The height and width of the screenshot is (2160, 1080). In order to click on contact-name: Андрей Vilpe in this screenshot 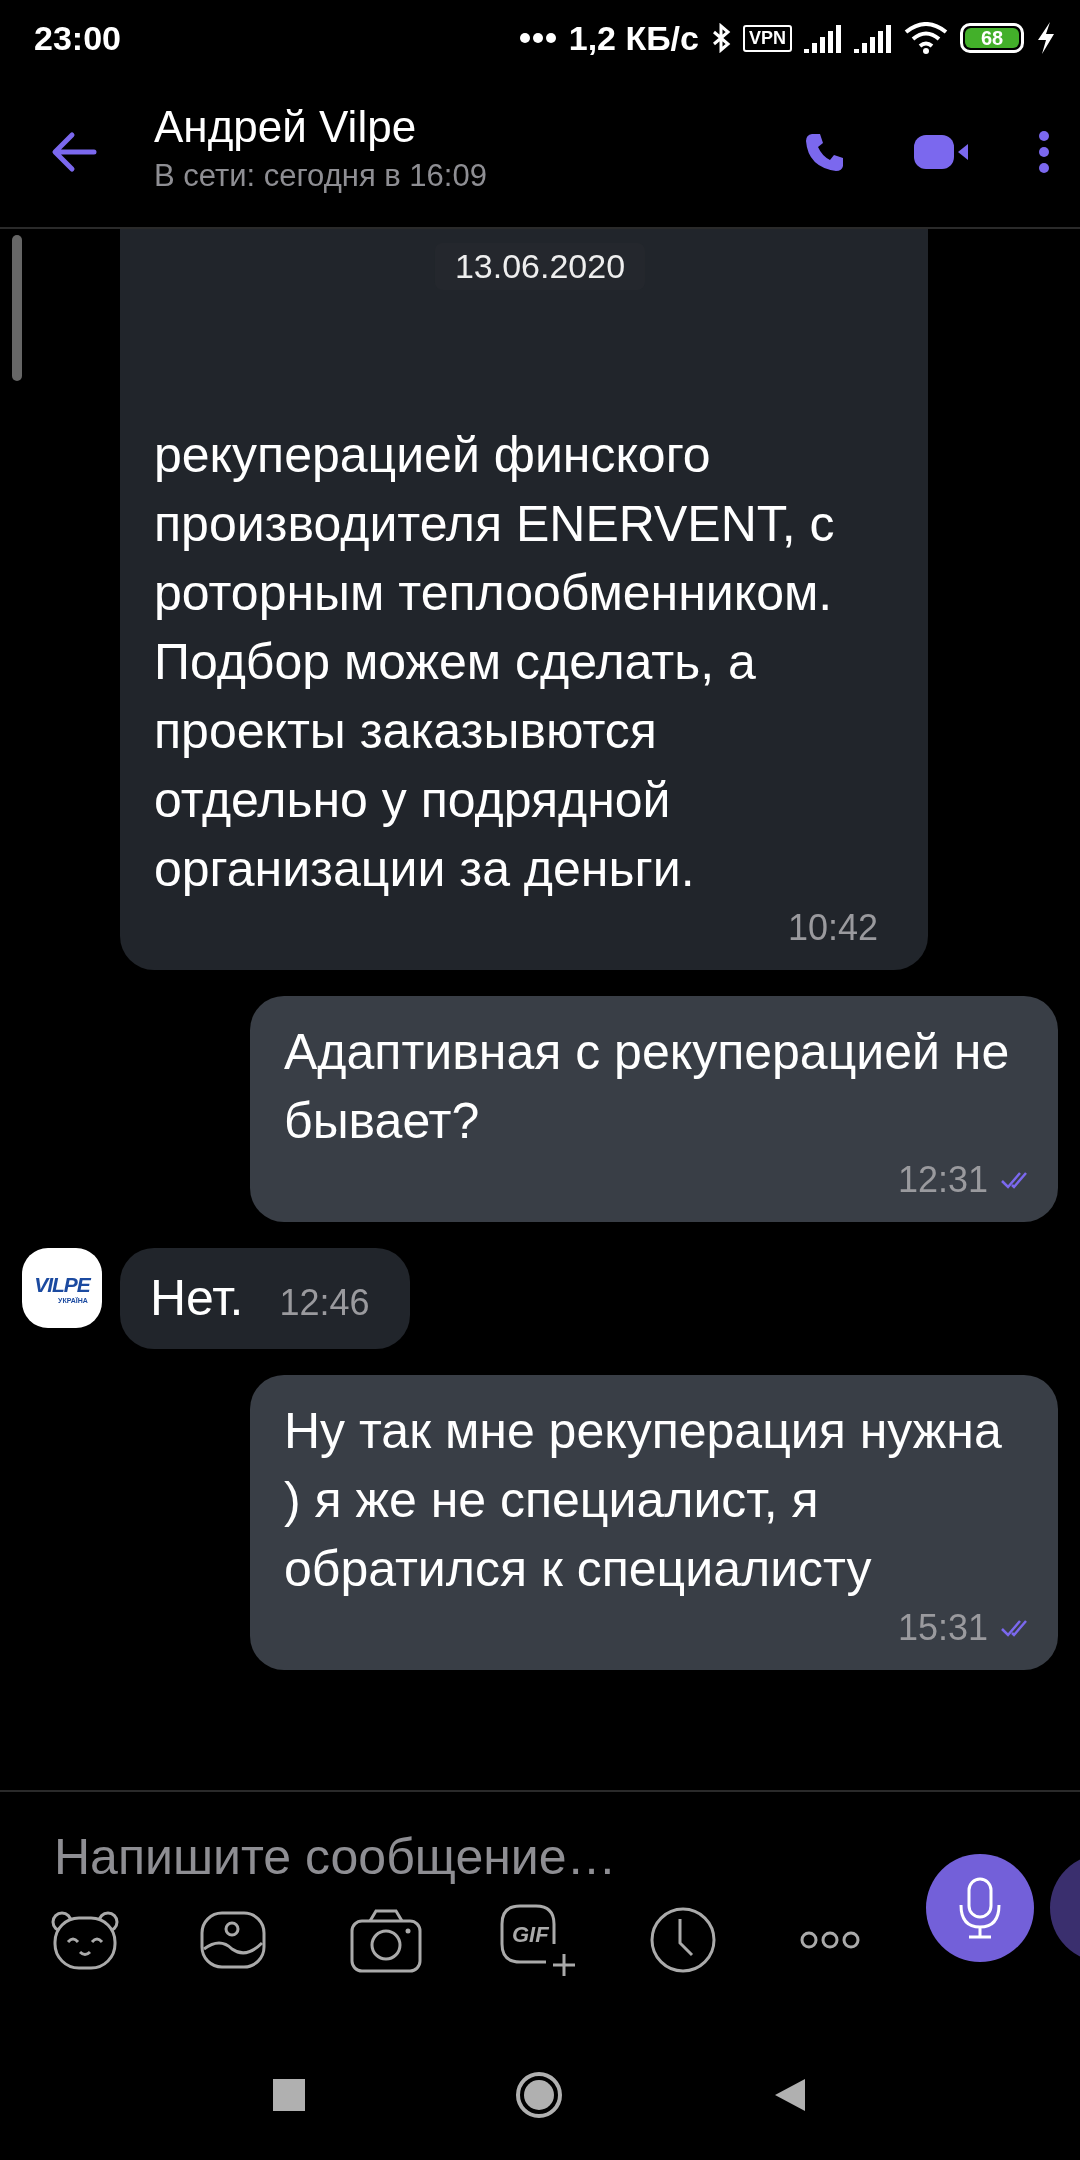, I will do `click(286, 126)`.